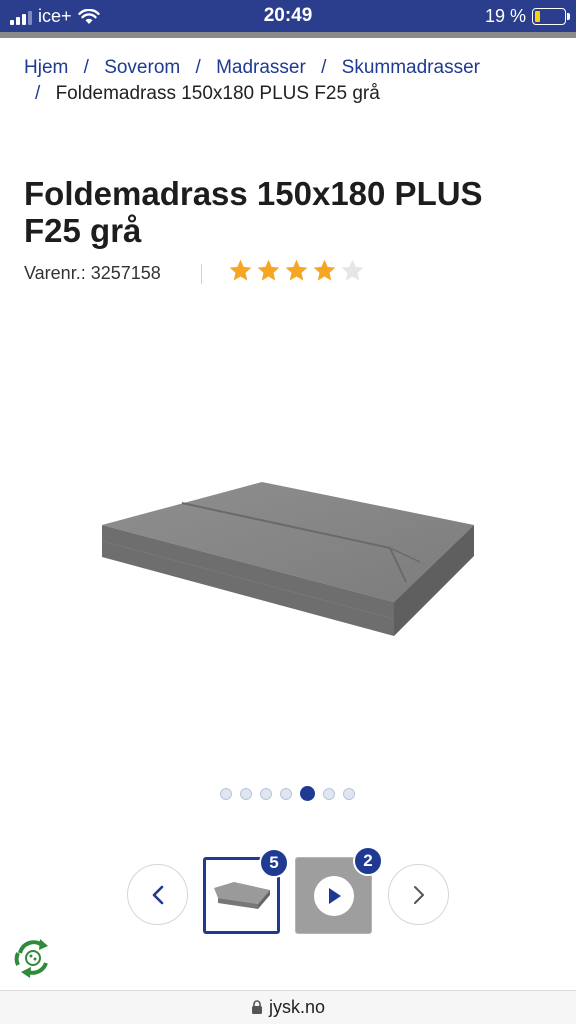 The image size is (576, 1024). I want to click on chevron-left-icon, so click(157, 894).